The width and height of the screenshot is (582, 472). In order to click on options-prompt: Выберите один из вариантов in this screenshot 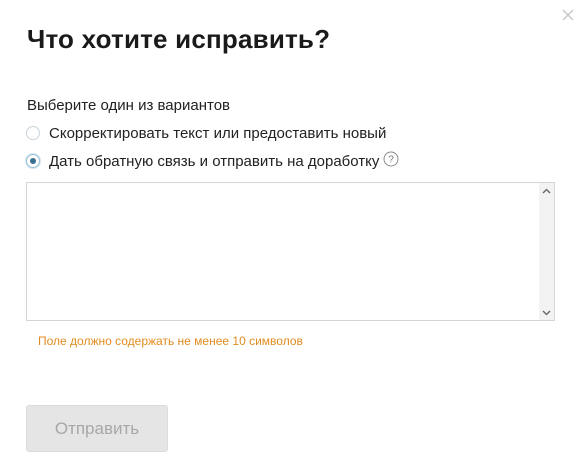, I will do `click(129, 105)`.